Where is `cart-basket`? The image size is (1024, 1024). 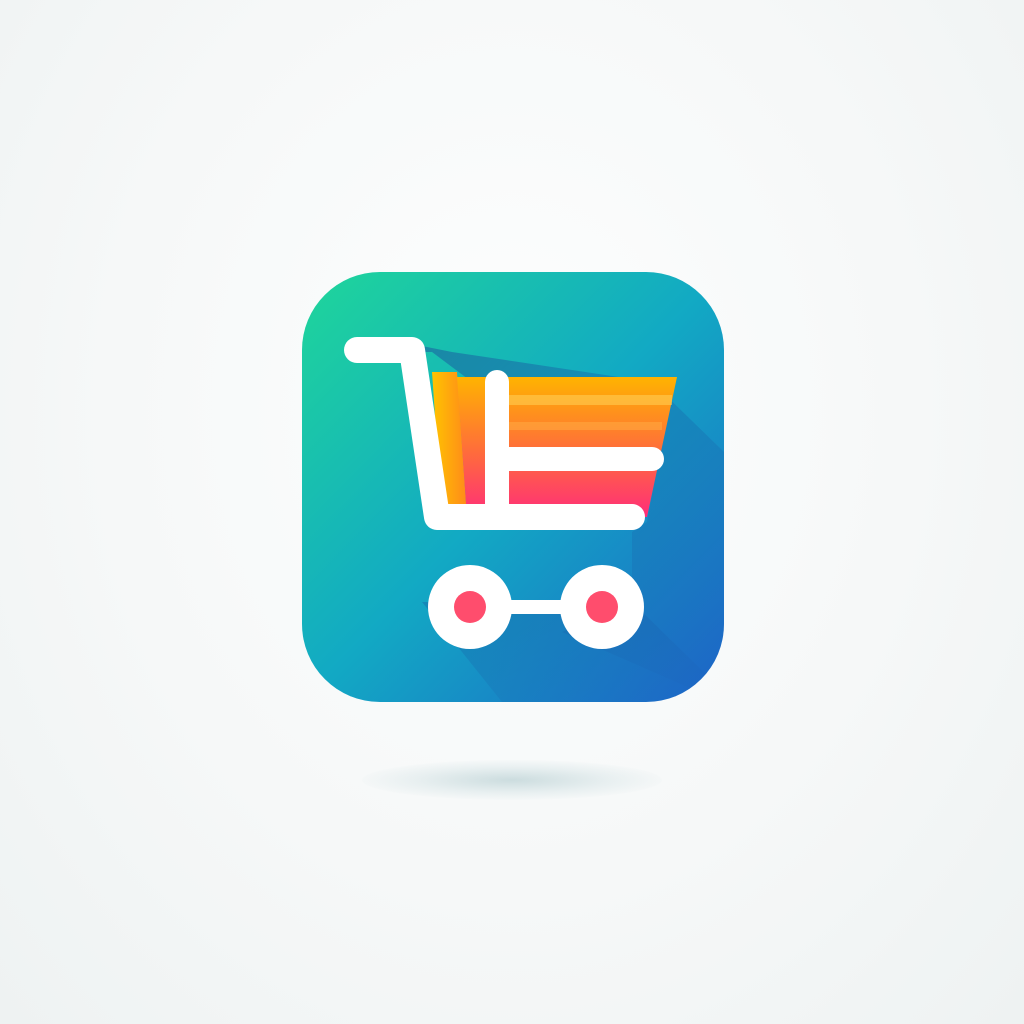 cart-basket is located at coordinates (554, 444).